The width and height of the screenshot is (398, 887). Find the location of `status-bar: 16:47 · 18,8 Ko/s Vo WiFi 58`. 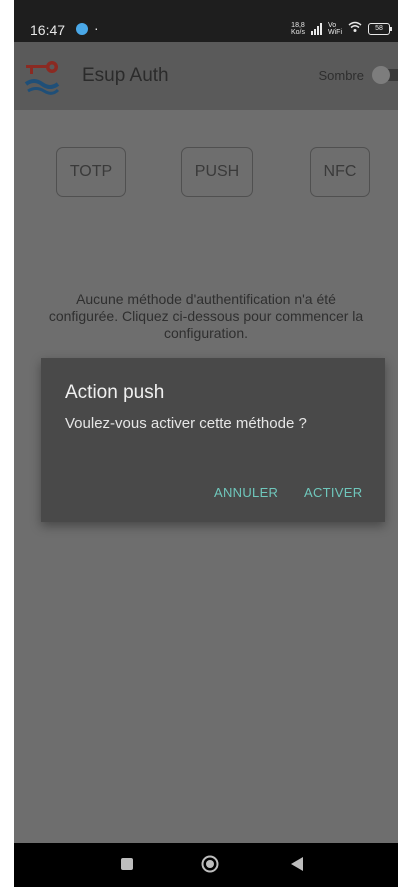

status-bar: 16:47 · 18,8 Ko/s Vo WiFi 58 is located at coordinates (206, 21).